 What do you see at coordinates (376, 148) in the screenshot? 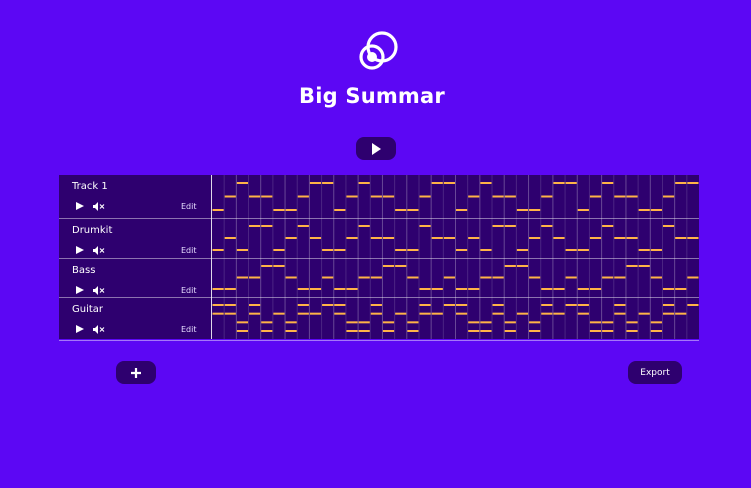
I see `play-all-button` at bounding box center [376, 148].